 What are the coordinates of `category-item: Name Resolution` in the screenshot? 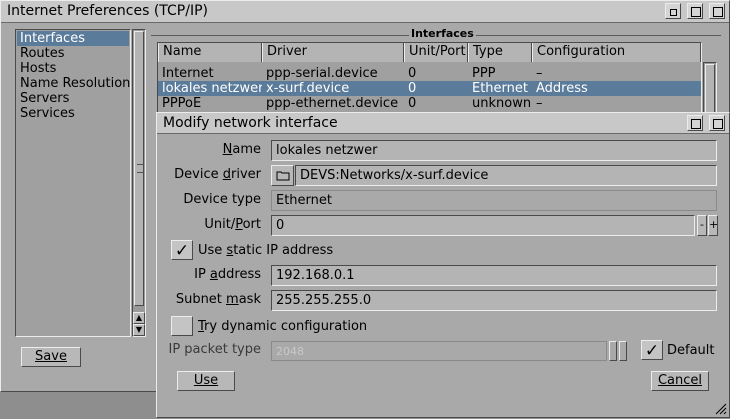 It's located at (73, 83).